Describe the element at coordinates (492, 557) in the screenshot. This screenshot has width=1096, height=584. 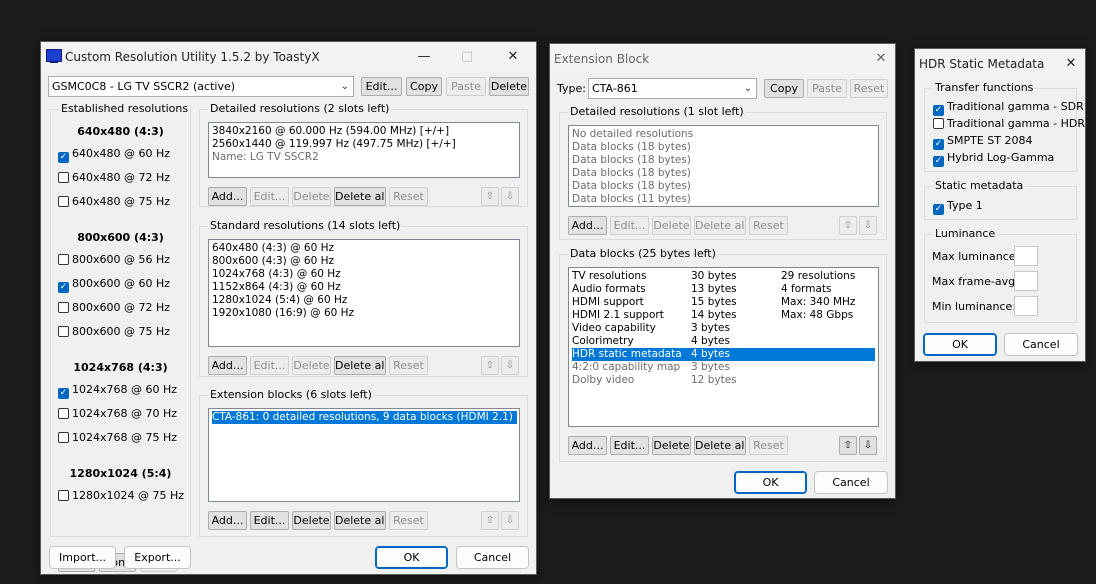
I see `cancel-button: Cancel` at that location.